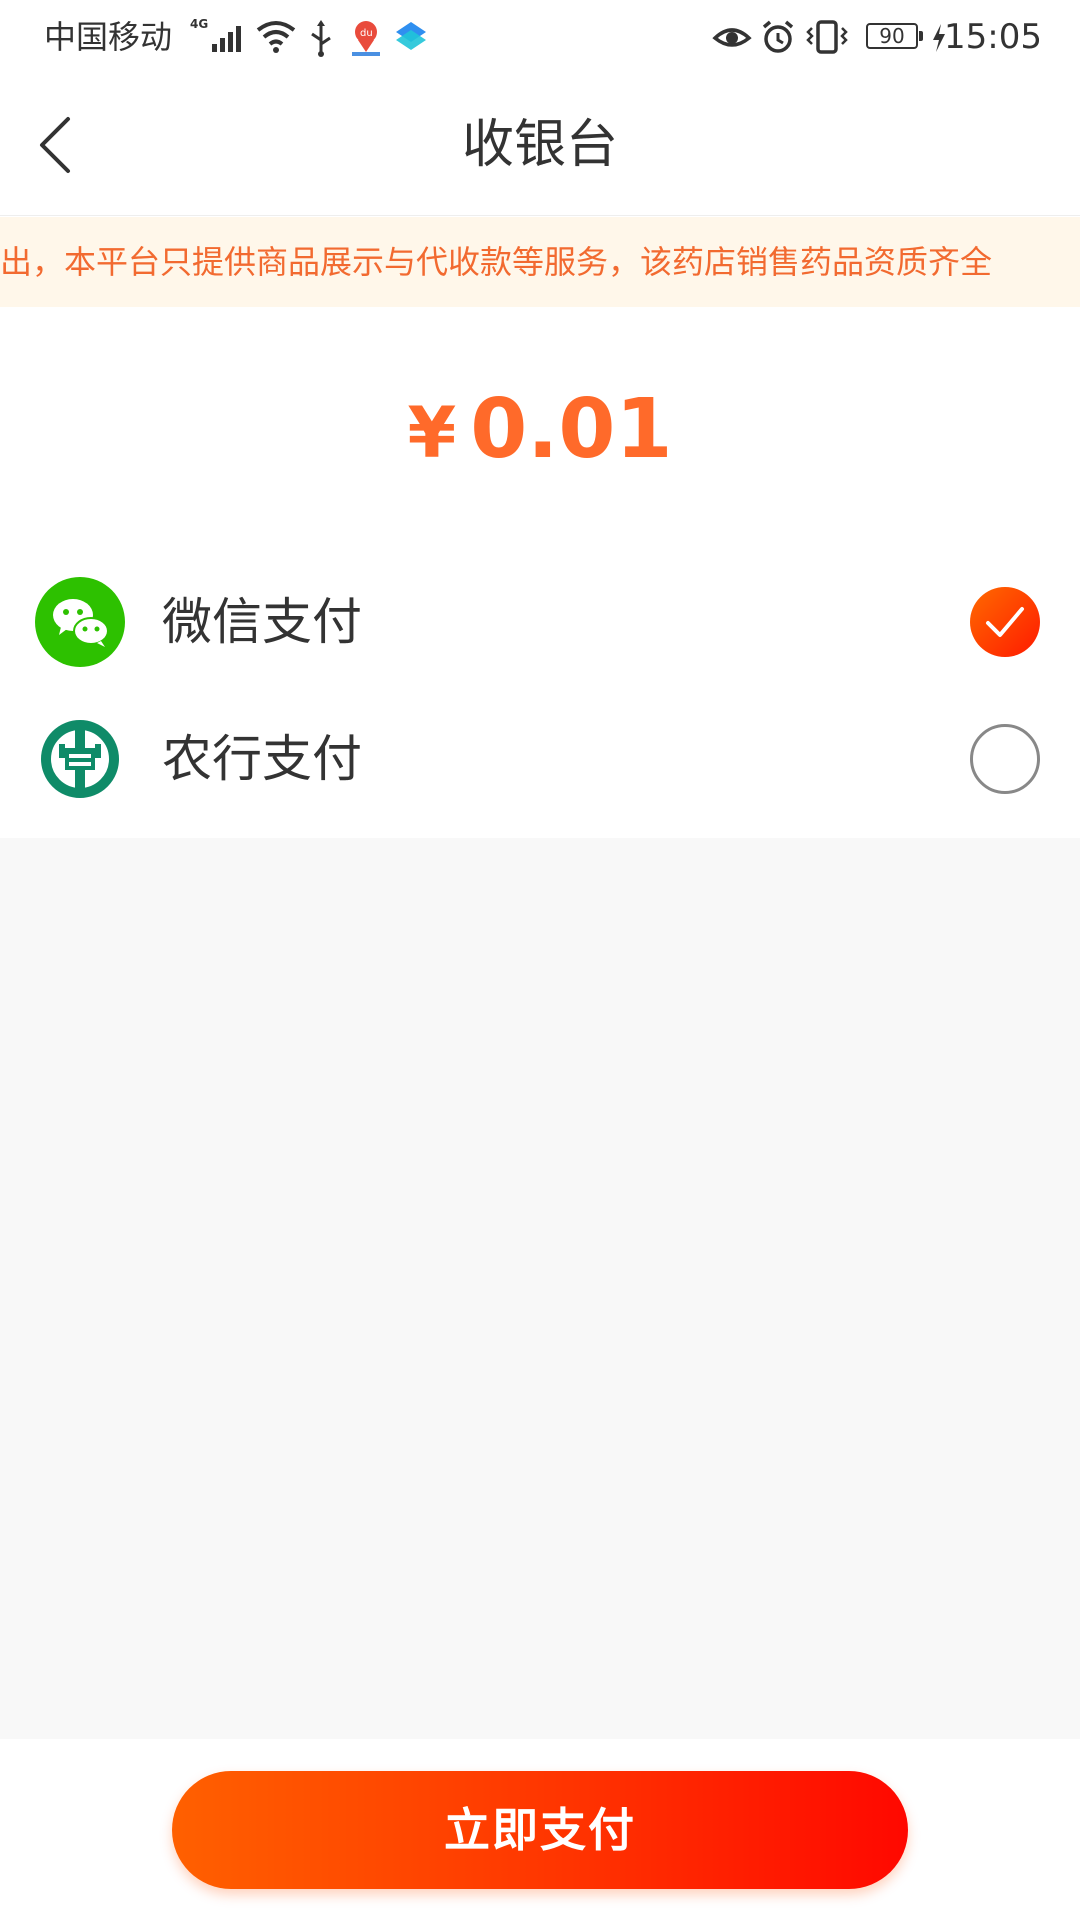 This screenshot has height=1920, width=1080. Describe the element at coordinates (496, 262) in the screenshot. I see `notice-text: 出，本平台只提供商品展示与代收款等服务，该药店销售药品资质齐全` at that location.